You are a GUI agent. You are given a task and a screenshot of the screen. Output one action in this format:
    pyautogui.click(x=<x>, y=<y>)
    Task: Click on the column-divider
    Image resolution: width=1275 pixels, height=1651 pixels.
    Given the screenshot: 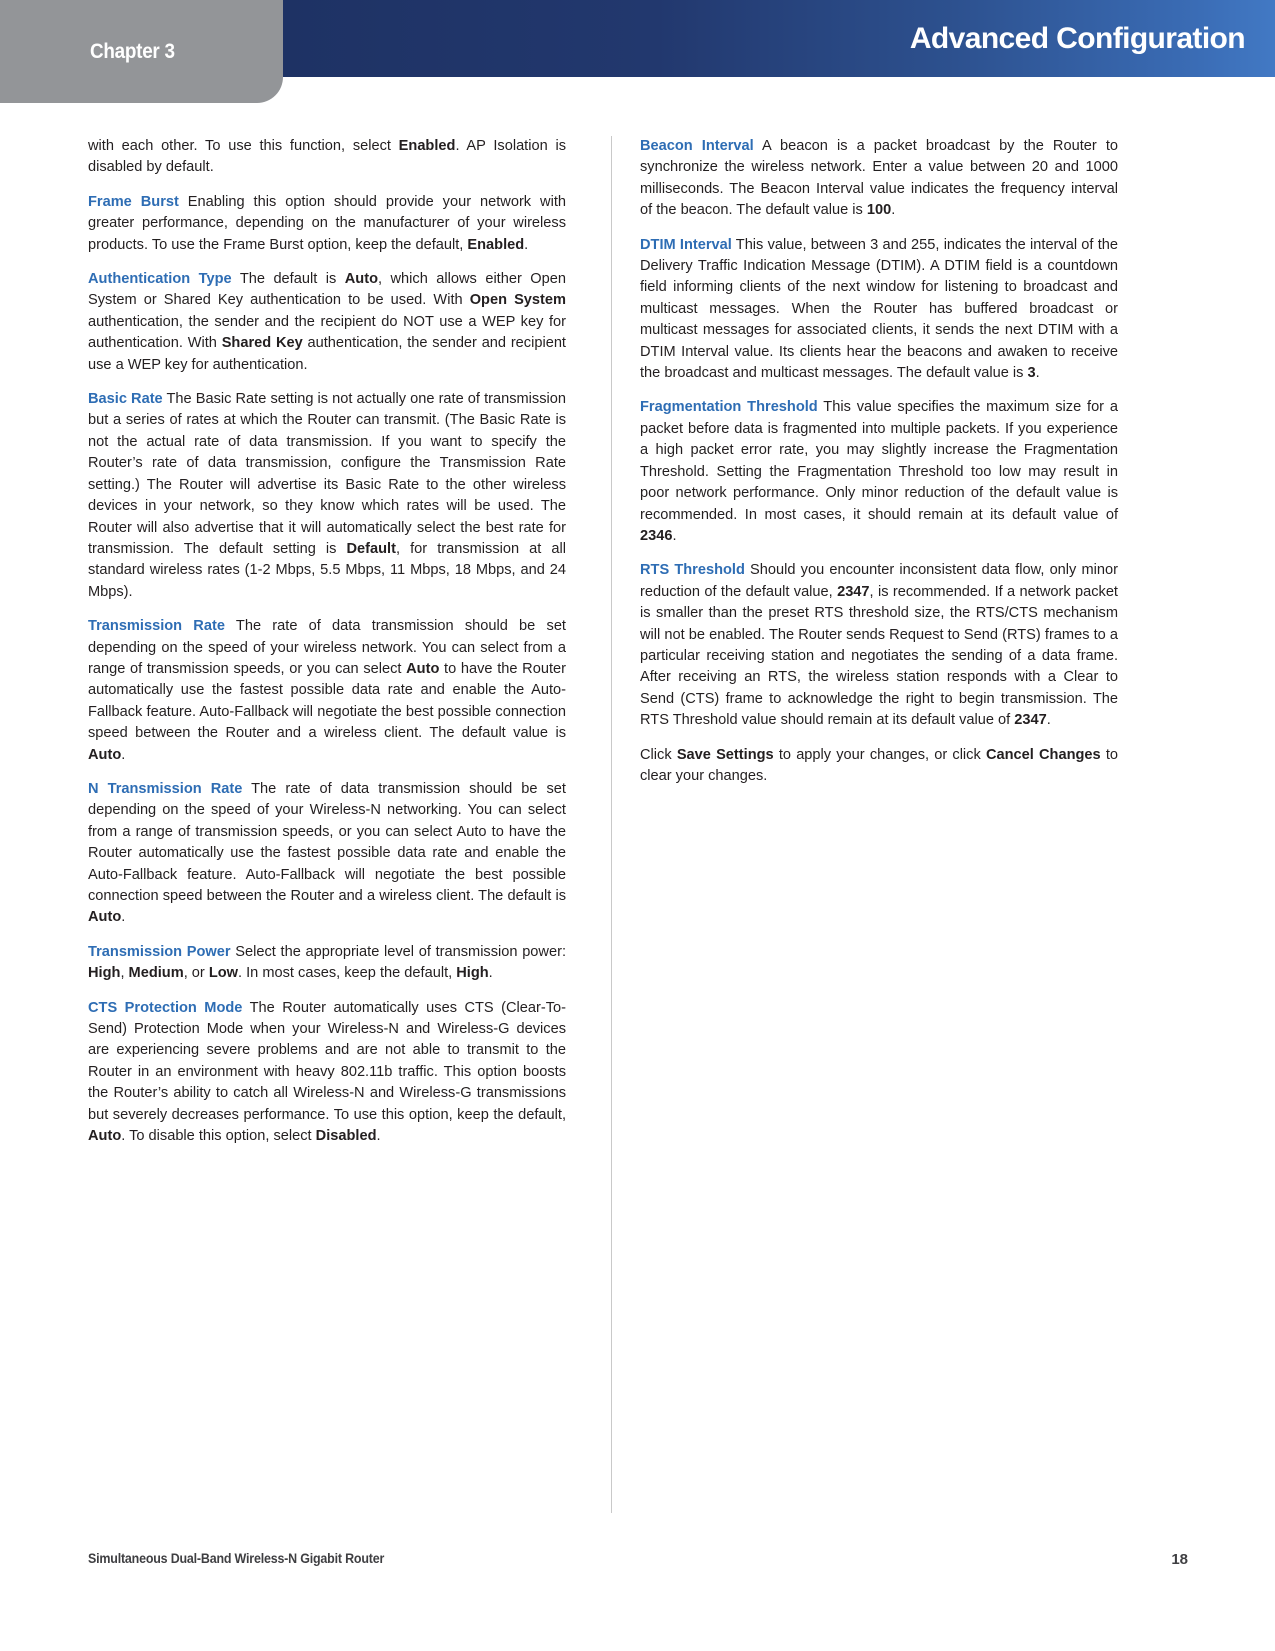 What is the action you would take?
    pyautogui.click(x=611, y=824)
    